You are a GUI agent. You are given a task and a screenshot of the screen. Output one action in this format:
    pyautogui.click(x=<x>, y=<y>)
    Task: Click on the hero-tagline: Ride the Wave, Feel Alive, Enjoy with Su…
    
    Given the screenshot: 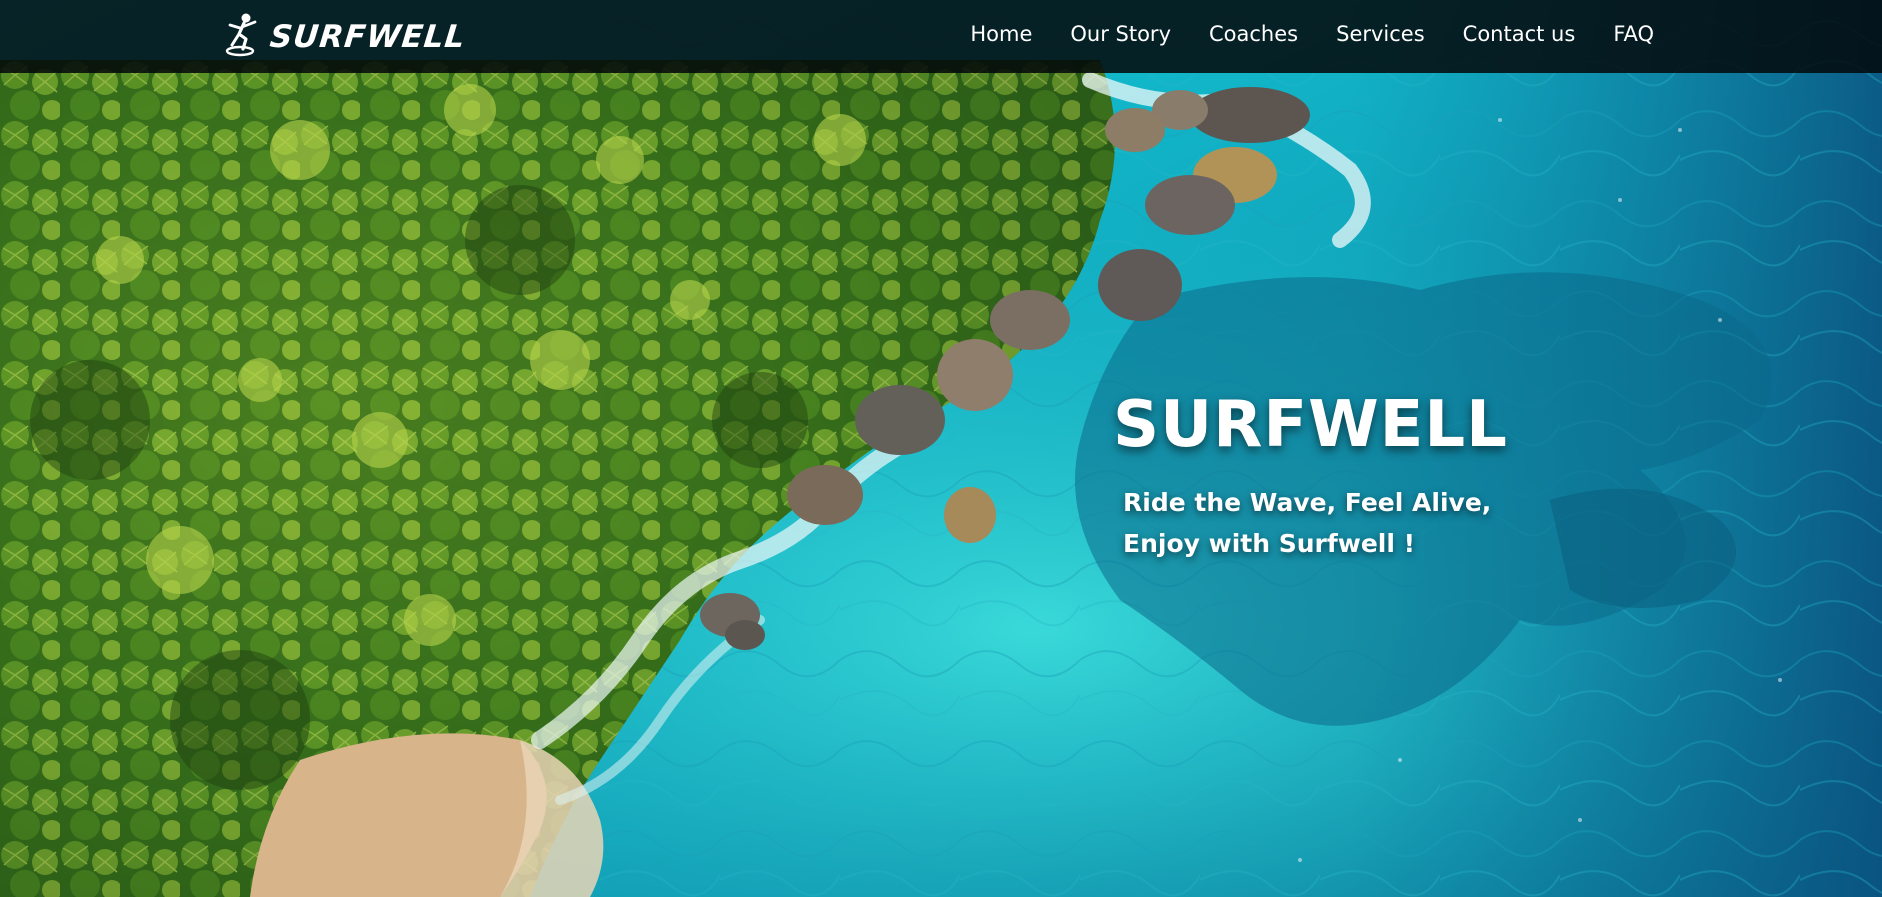 What is the action you would take?
    pyautogui.click(x=1307, y=523)
    